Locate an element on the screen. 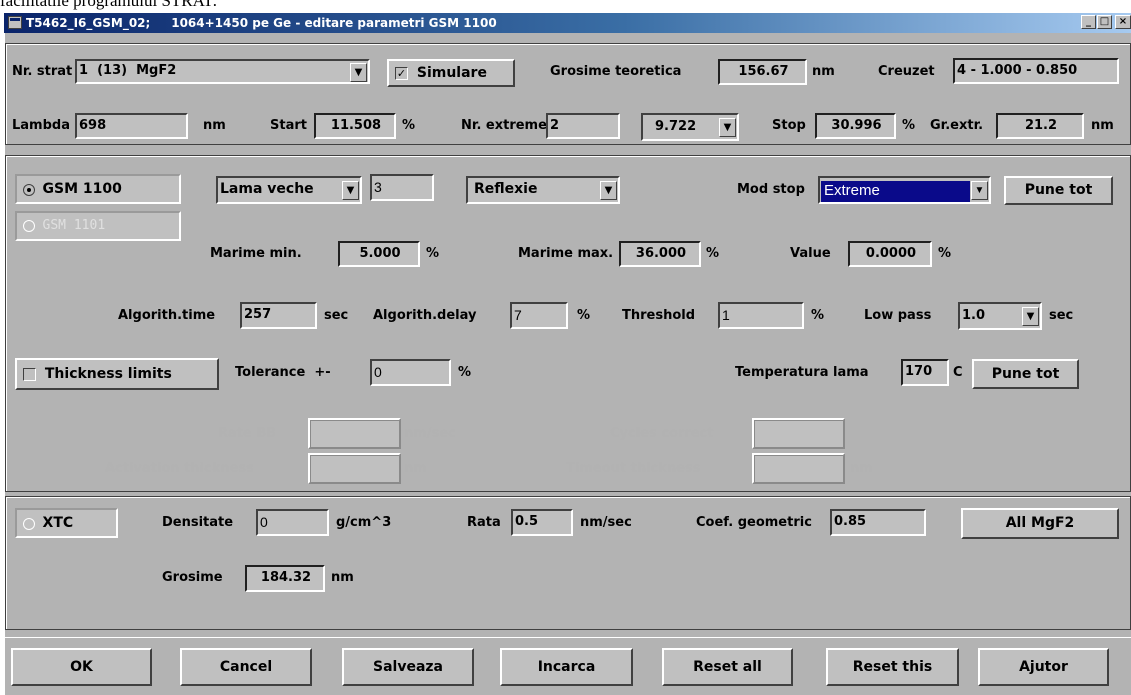 Image resolution: width=1131 pixels, height=695 pixels. simulare-checkbox: ✓ Simulare is located at coordinates (451, 73).